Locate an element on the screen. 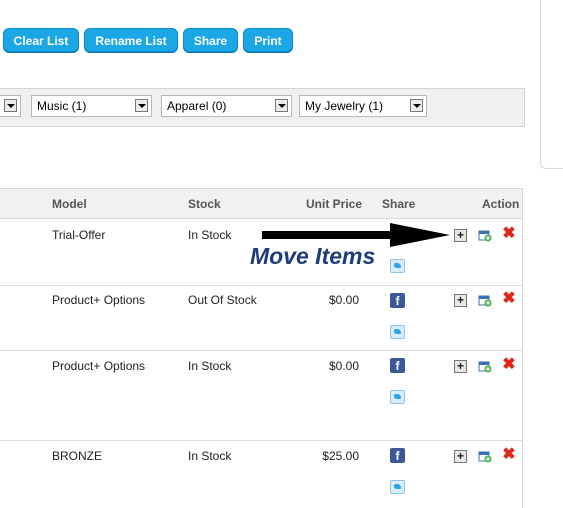 The height and width of the screenshot is (508, 563). list-filter-bar: Music (1) Apparel (0) My Jewelry (1) is located at coordinates (262, 107).